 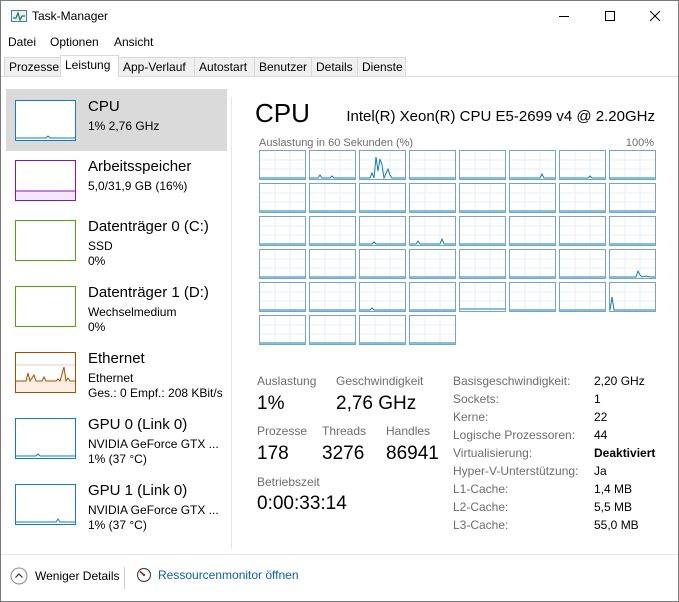 I want to click on sidebar-item-label: Datenträger 0 (C:), so click(x=148, y=226).